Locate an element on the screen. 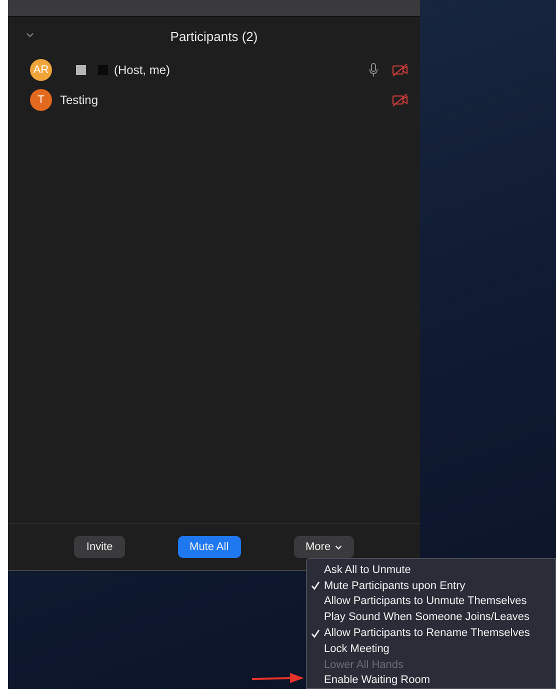 The height and width of the screenshot is (689, 556). menu-item: Lock Meeting is located at coordinates (431, 648).